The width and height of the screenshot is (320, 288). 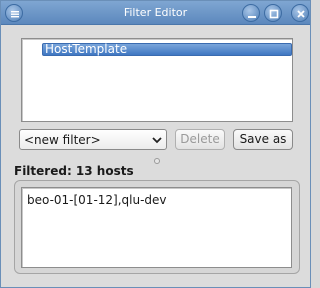 I want to click on splitter-handle, so click(x=157, y=161).